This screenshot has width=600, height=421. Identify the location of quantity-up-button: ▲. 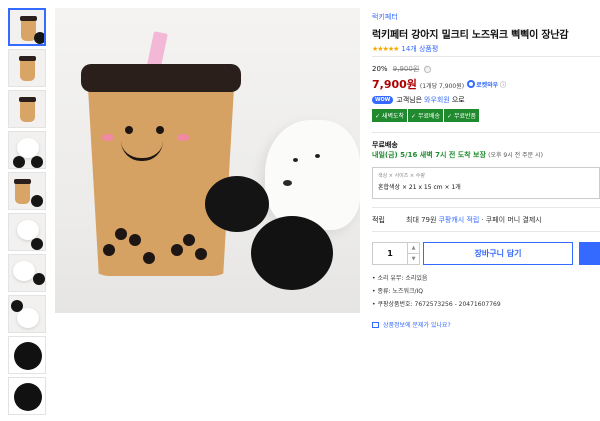
(413, 248).